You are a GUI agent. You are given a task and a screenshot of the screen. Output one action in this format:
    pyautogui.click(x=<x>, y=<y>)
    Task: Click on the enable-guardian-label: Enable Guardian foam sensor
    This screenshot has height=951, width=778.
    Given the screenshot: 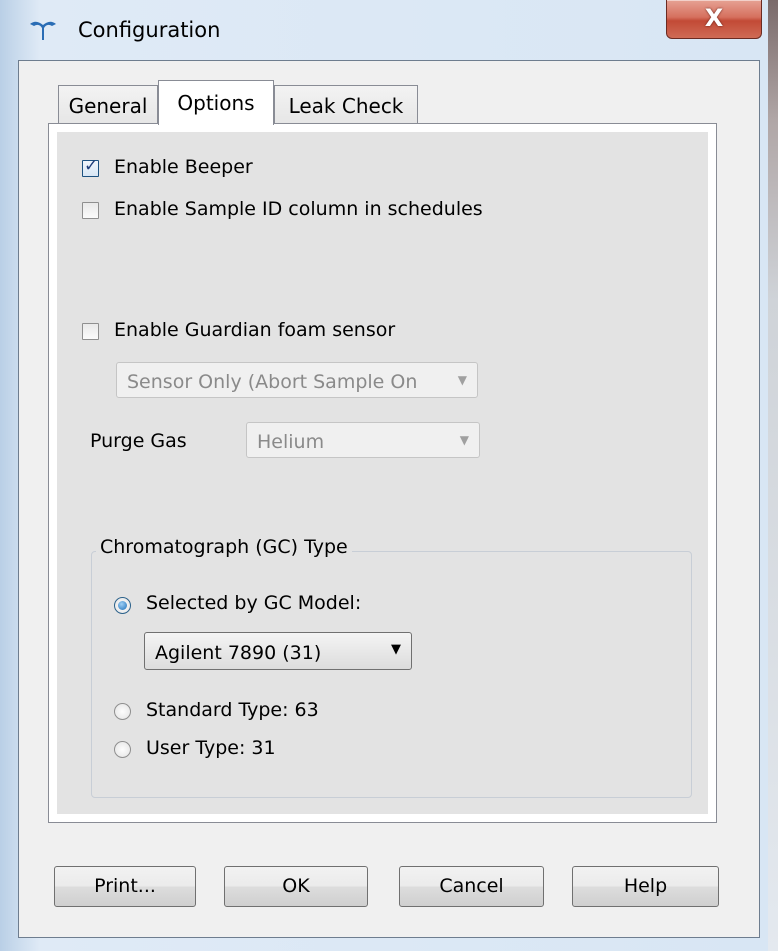 What is the action you would take?
    pyautogui.click(x=255, y=330)
    